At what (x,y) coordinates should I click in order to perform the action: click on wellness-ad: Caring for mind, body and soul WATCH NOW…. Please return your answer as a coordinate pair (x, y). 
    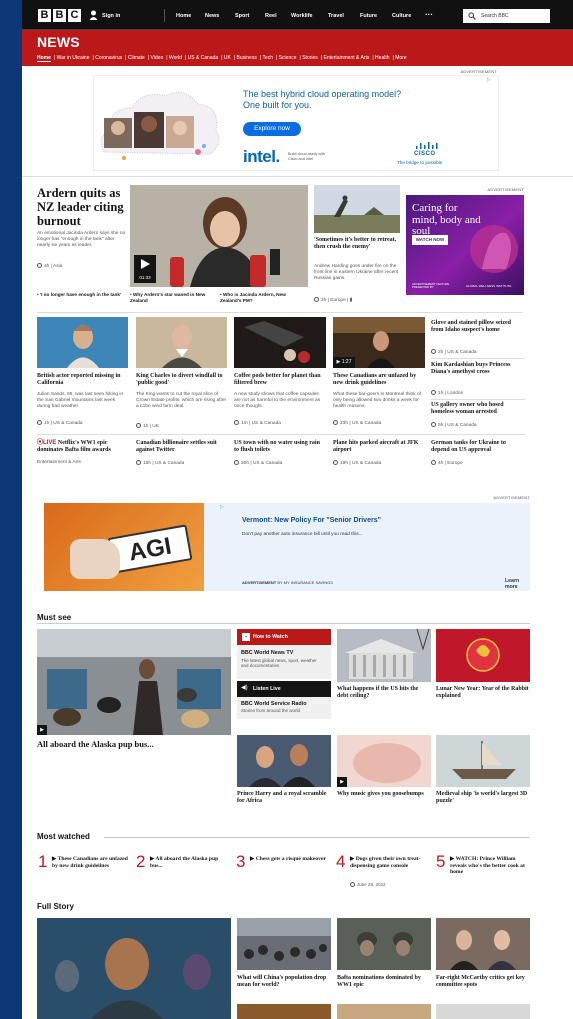
    Looking at the image, I should click on (465, 245).